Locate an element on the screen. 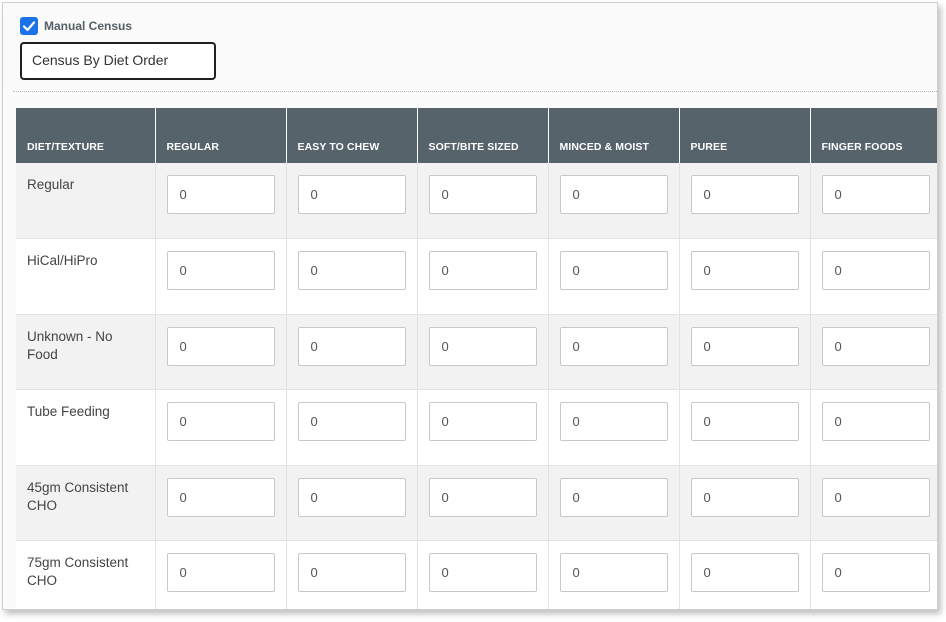 The image size is (946, 622). diet-label: Regular is located at coordinates (86, 201).